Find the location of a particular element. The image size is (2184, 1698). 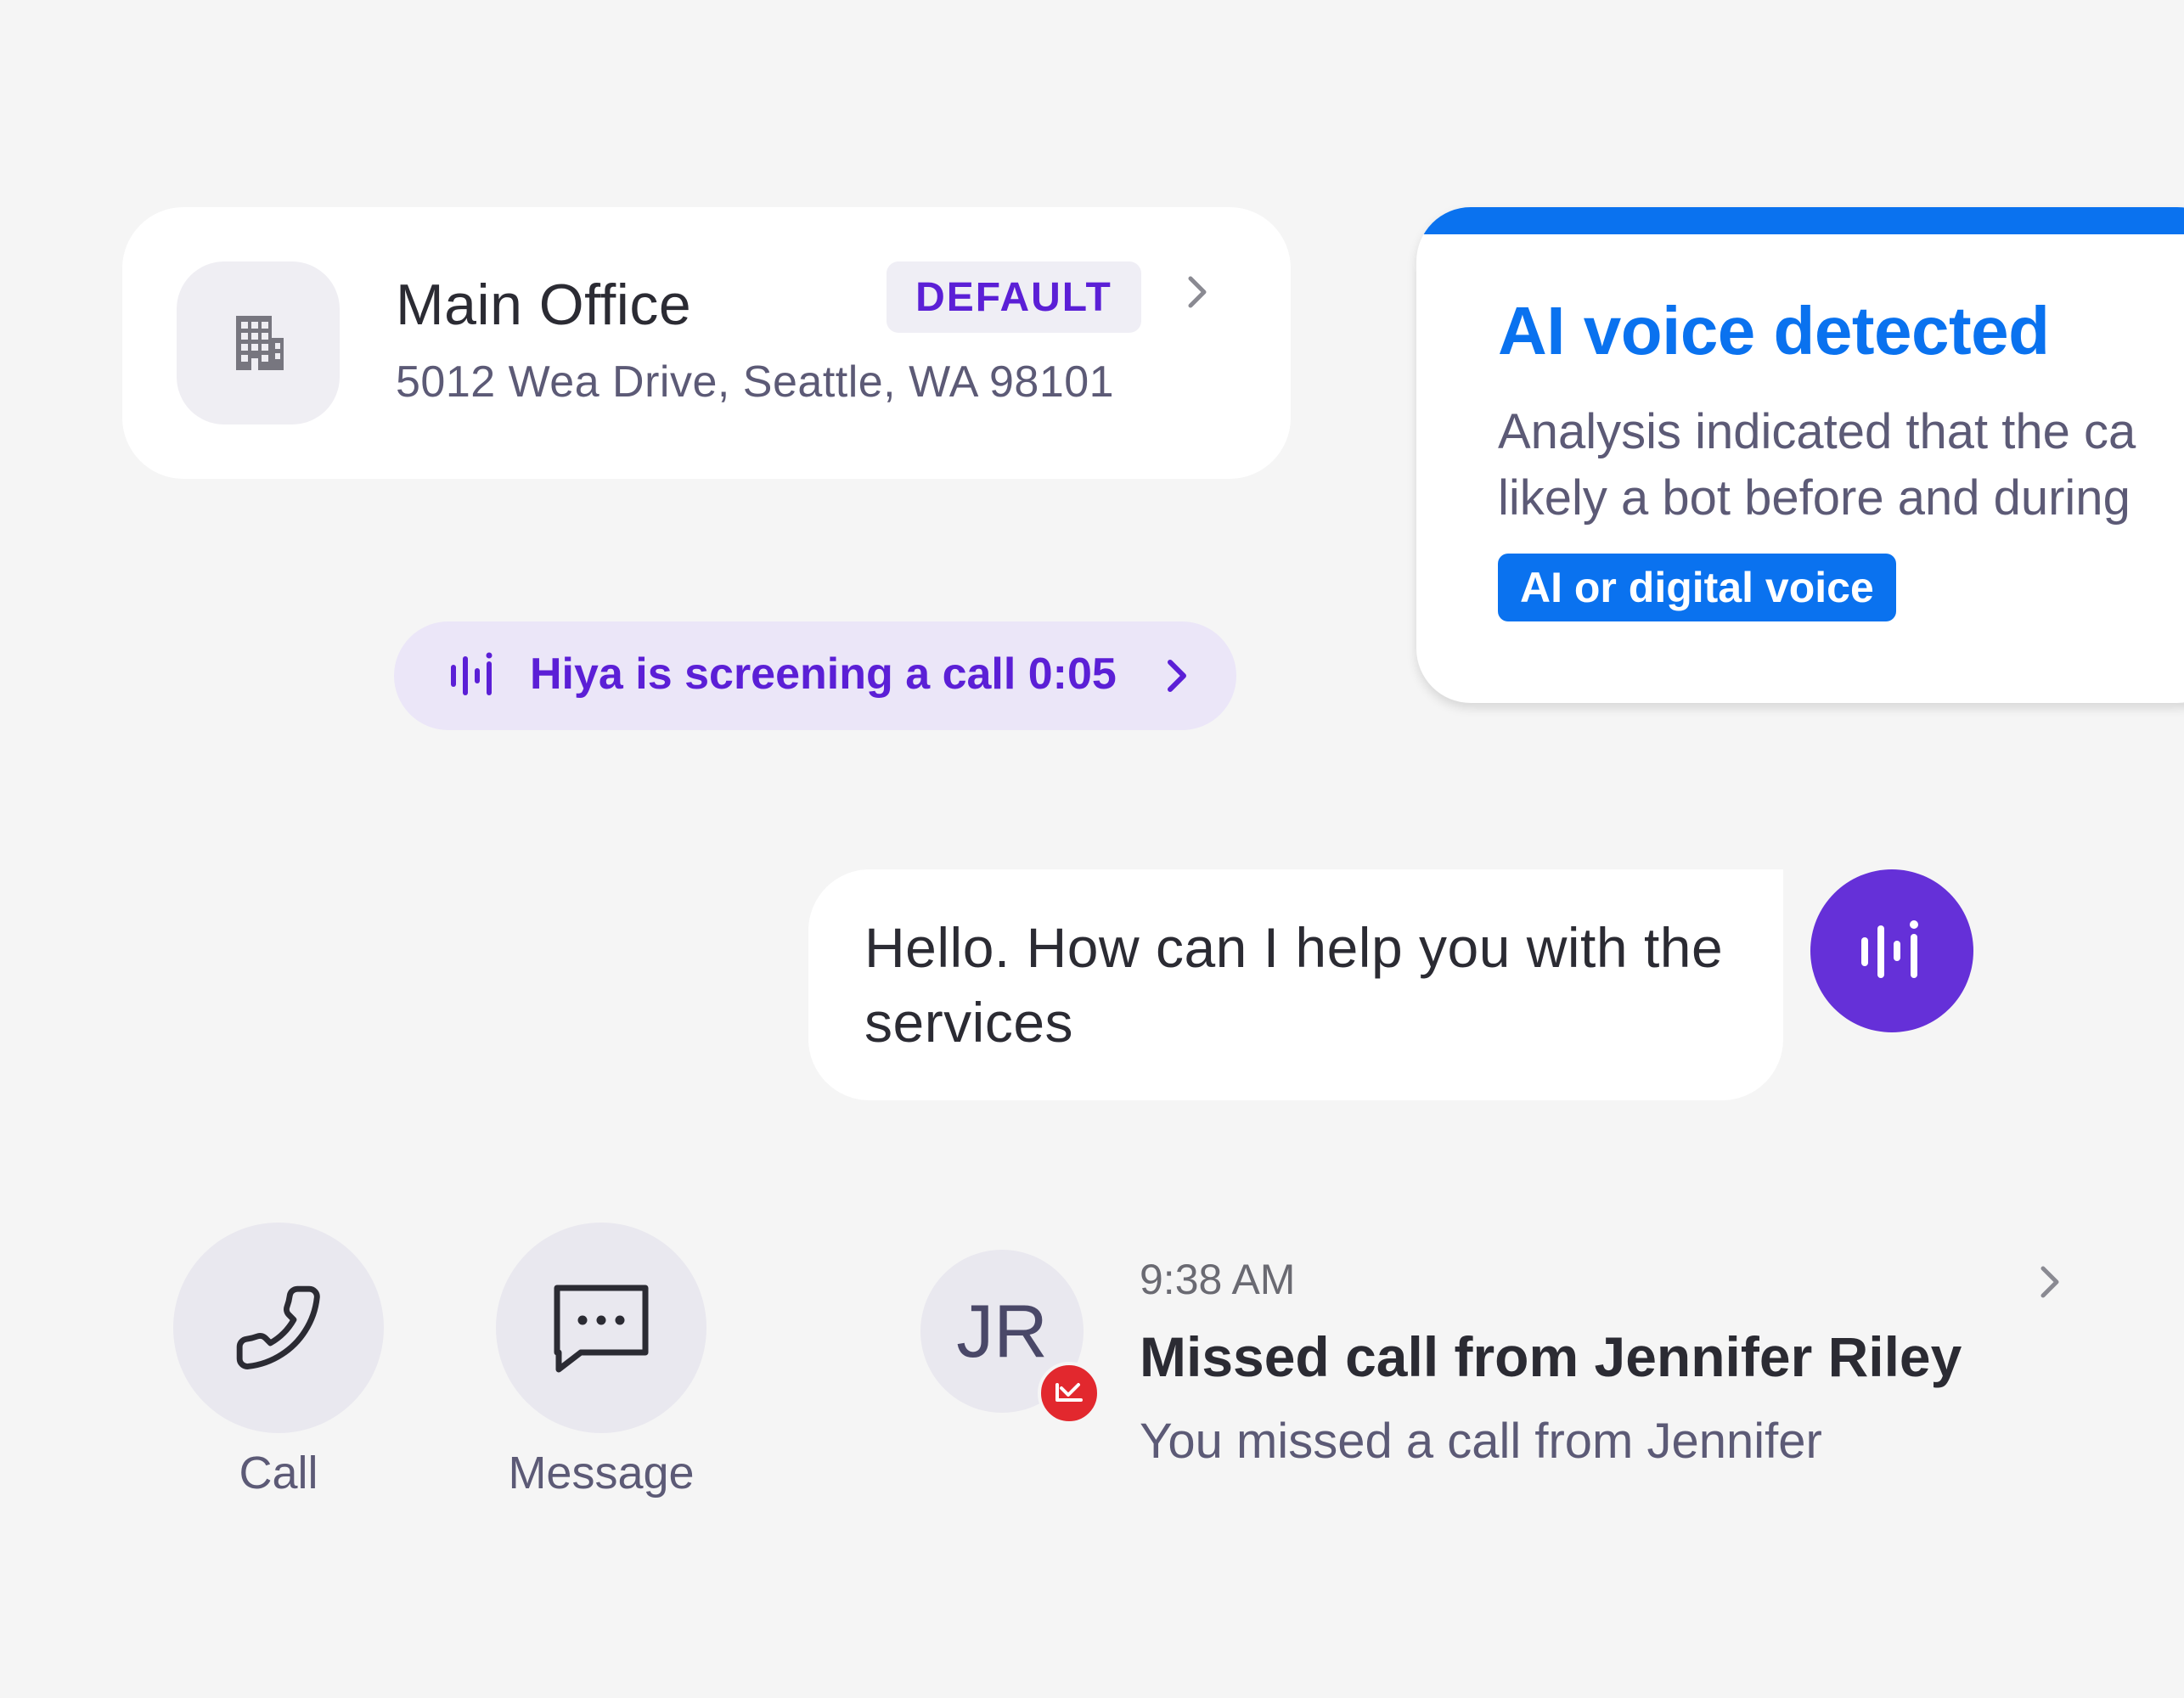

ai-card-body-line: likely a bot before and during is located at coordinates (1815, 498).